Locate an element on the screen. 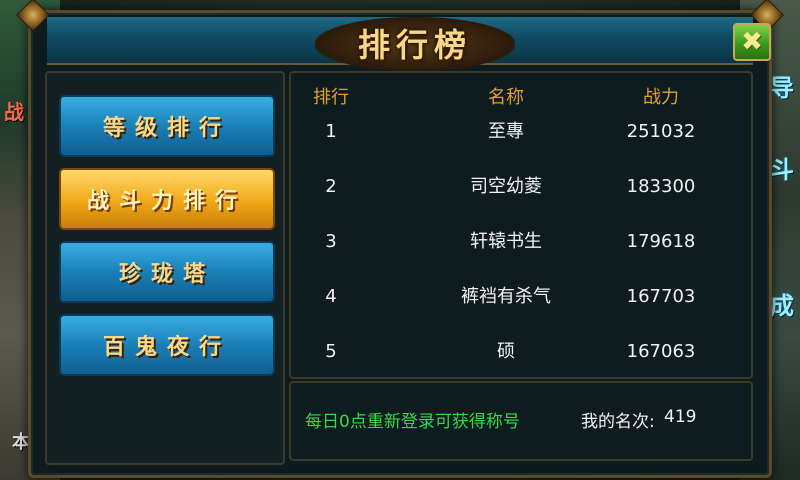 The height and width of the screenshot is (480, 800). tab-night-parade: 百鬼夜行 is located at coordinates (167, 345).